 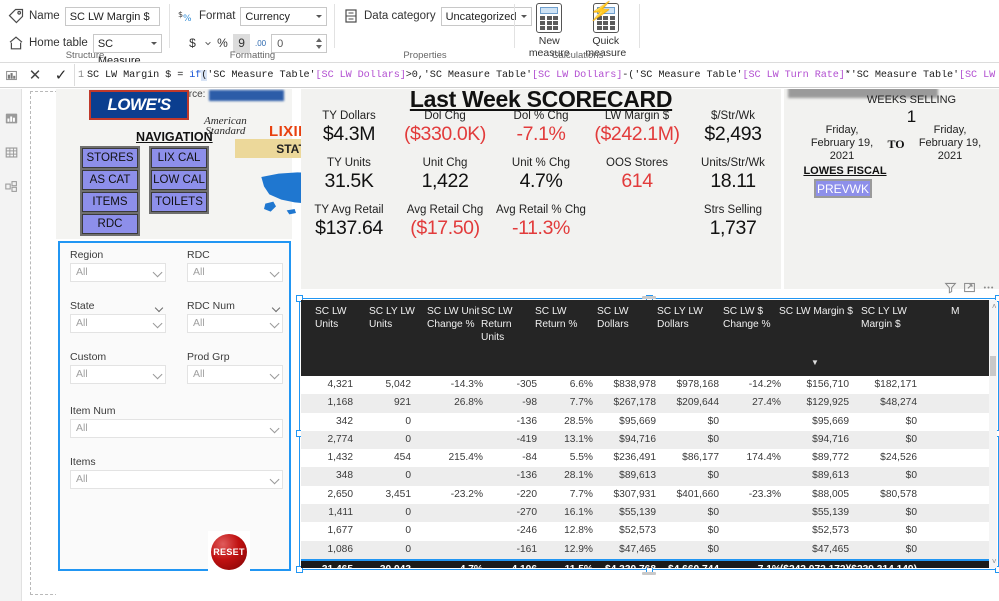 What do you see at coordinates (541, 134) in the screenshot?
I see `scorecard-metric-value: -7.1%` at bounding box center [541, 134].